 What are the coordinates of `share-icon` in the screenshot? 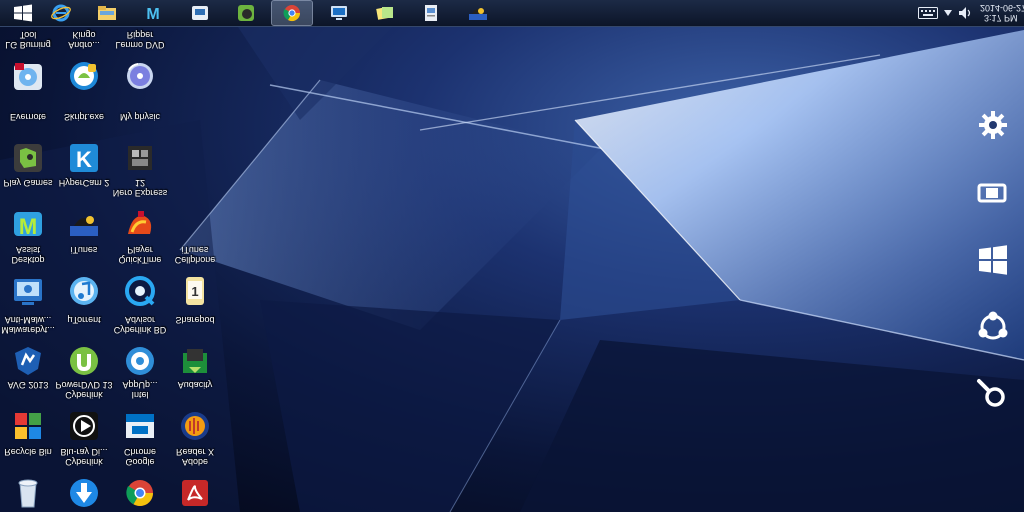 It's located at (993, 325).